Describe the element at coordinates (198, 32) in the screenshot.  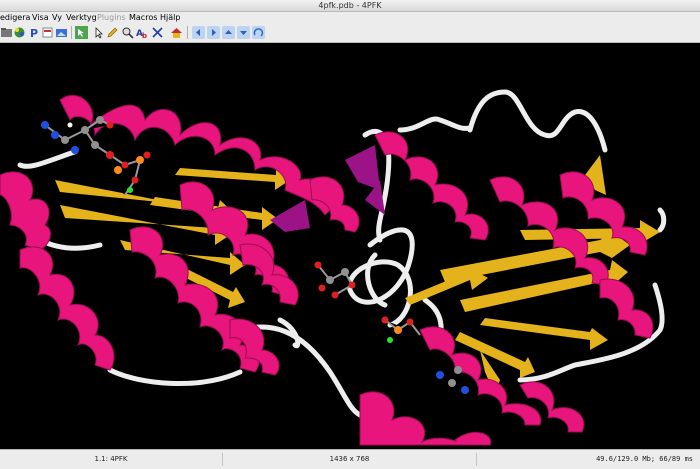
I see `nav-left-icon` at that location.